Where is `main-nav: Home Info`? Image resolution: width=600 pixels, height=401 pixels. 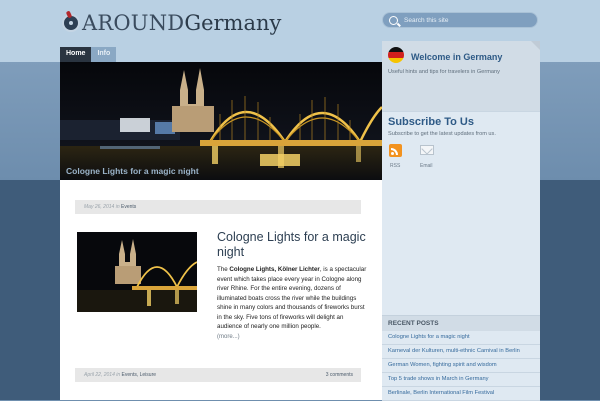
main-nav: Home Info is located at coordinates (88, 54).